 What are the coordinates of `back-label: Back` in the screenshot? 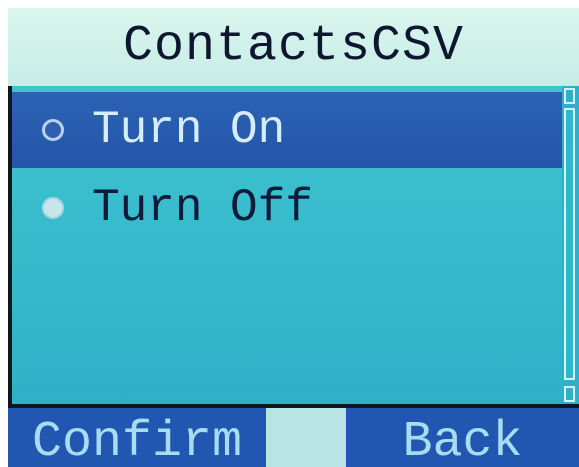 It's located at (462, 440).